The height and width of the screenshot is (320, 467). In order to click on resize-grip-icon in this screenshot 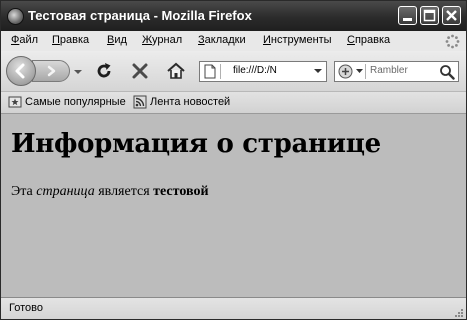, I will do `click(459, 313)`.